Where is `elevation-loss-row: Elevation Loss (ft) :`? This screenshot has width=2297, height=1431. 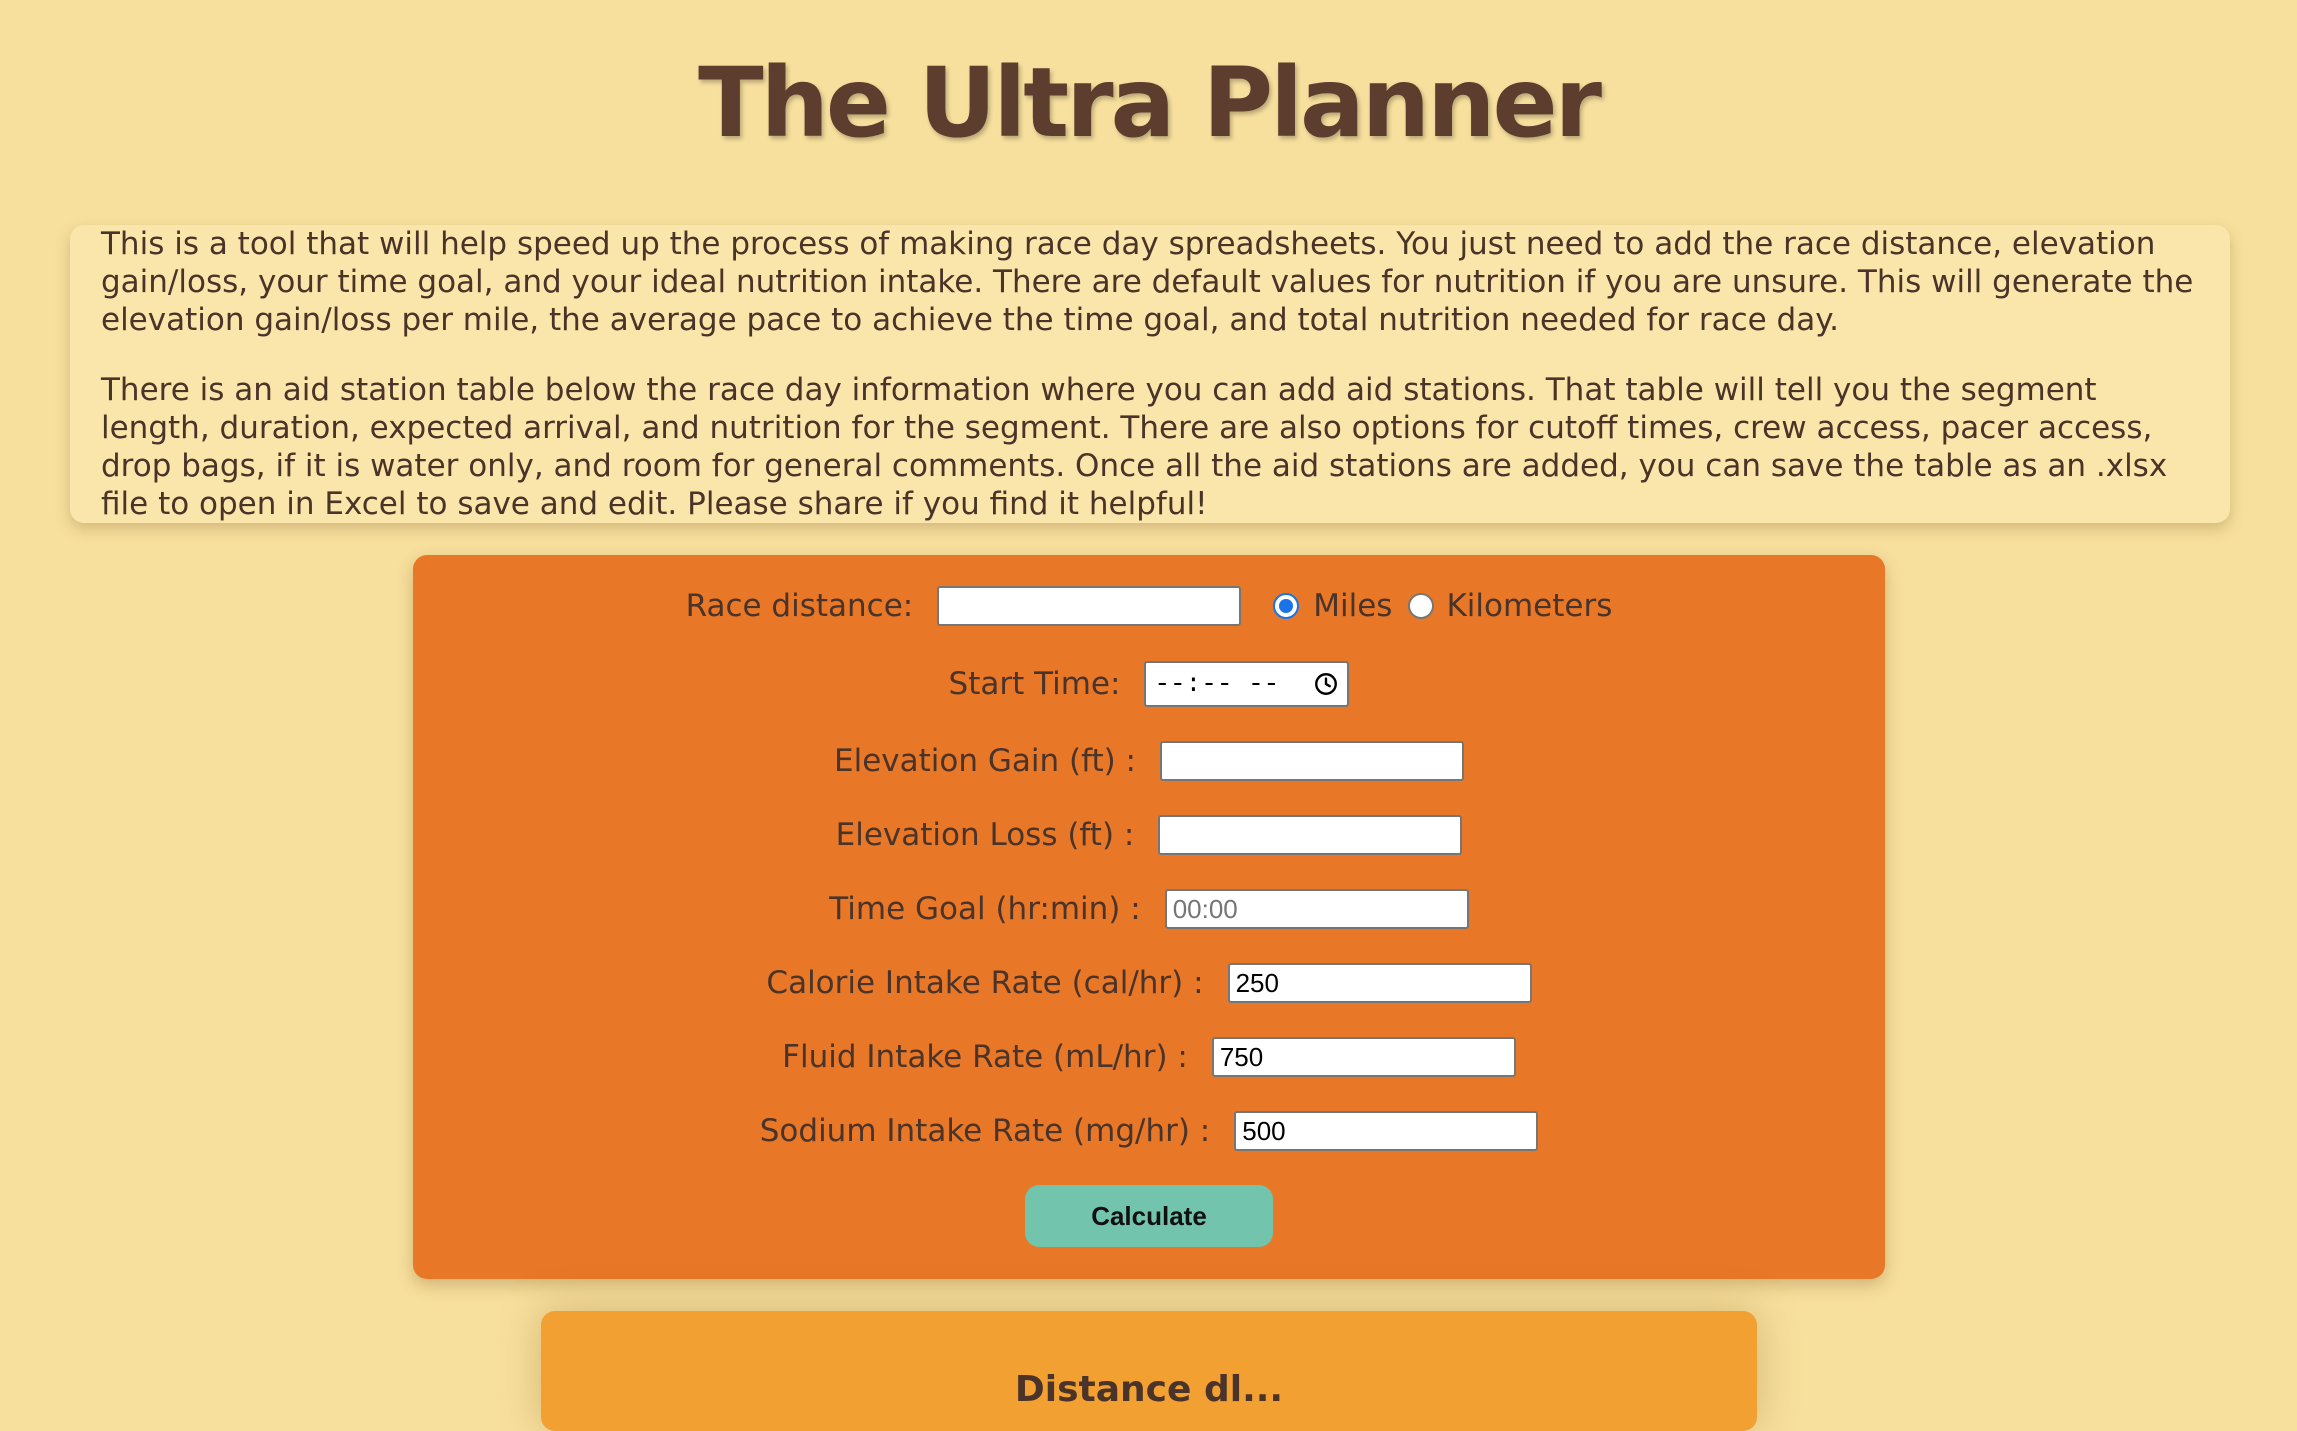
elevation-loss-row: Elevation Loss (ft) : is located at coordinates (1149, 835).